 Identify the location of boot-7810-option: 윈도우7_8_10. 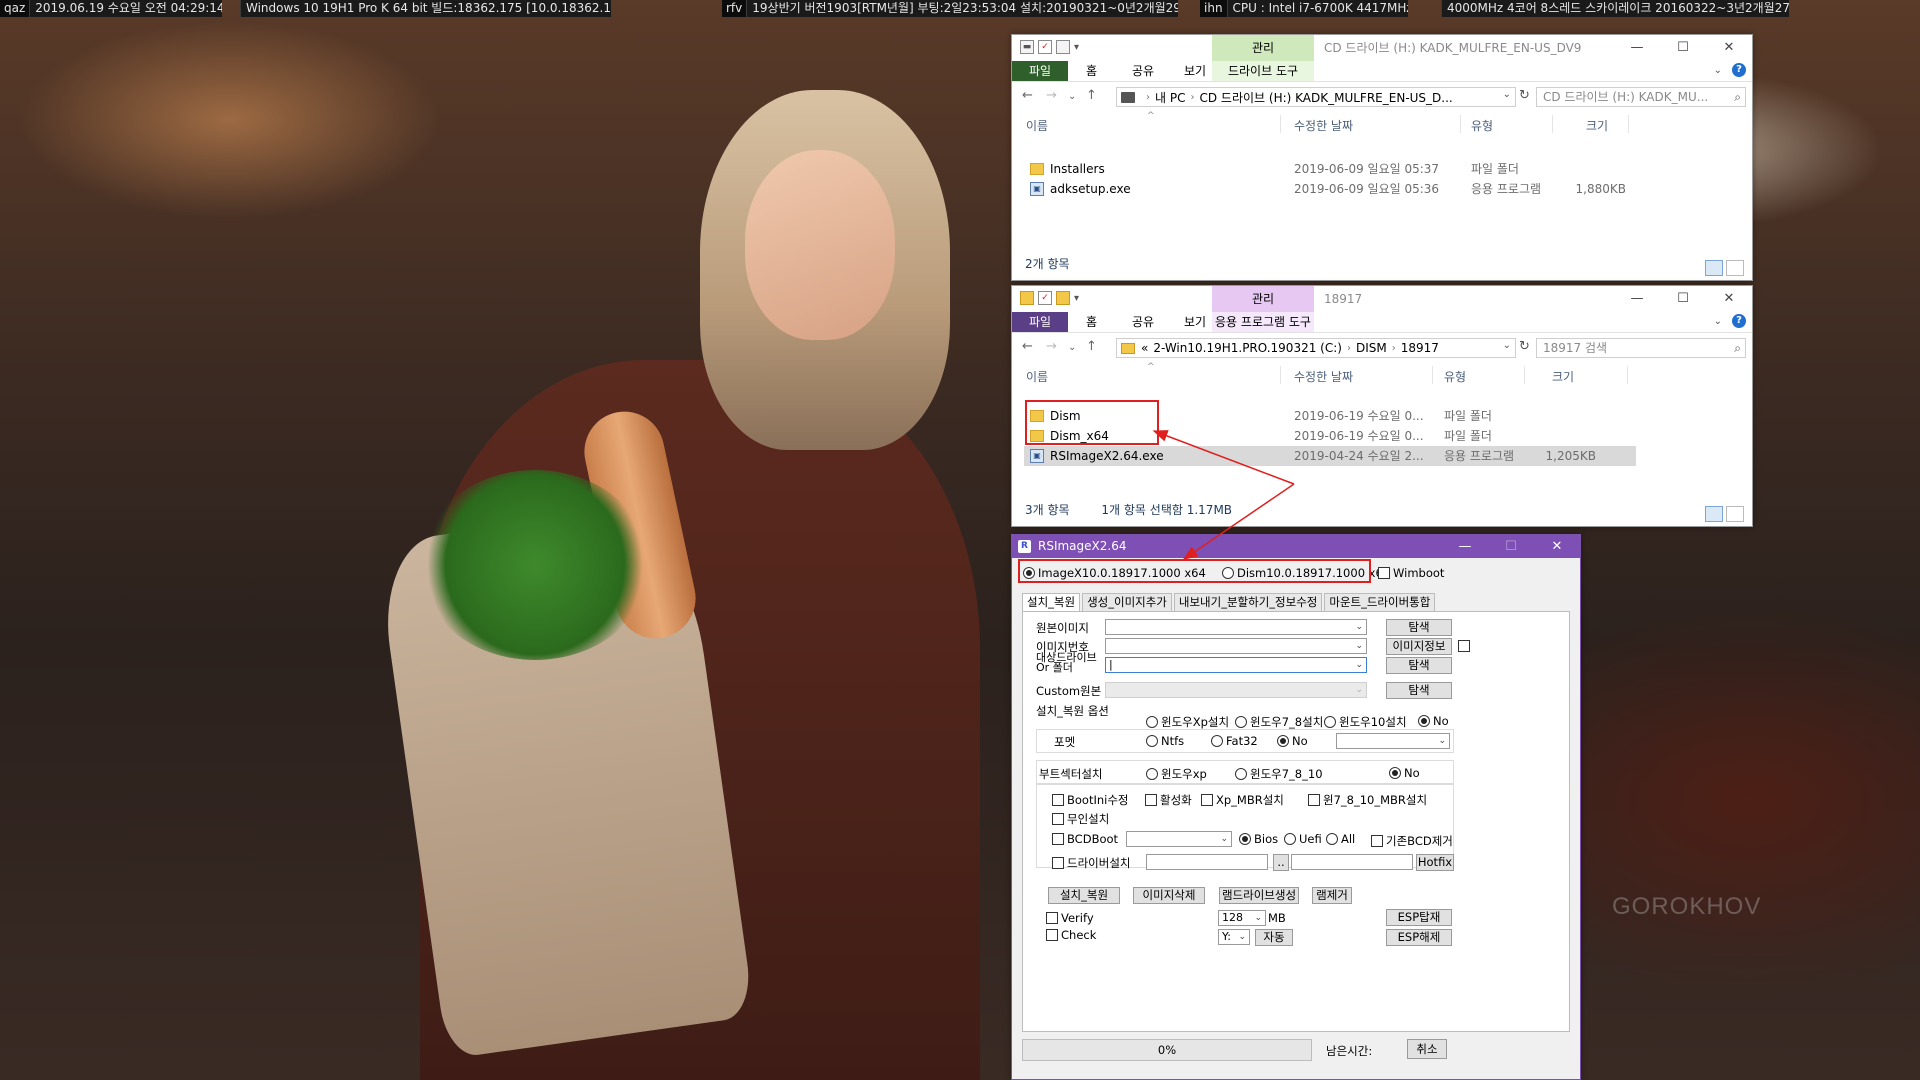
(1279, 774).